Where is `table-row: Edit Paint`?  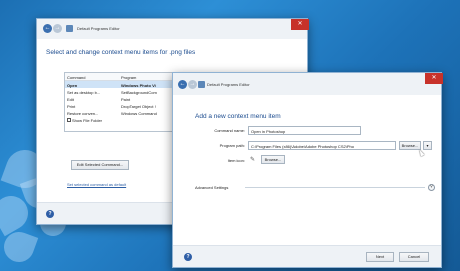 table-row: Edit Paint is located at coordinates (119, 98).